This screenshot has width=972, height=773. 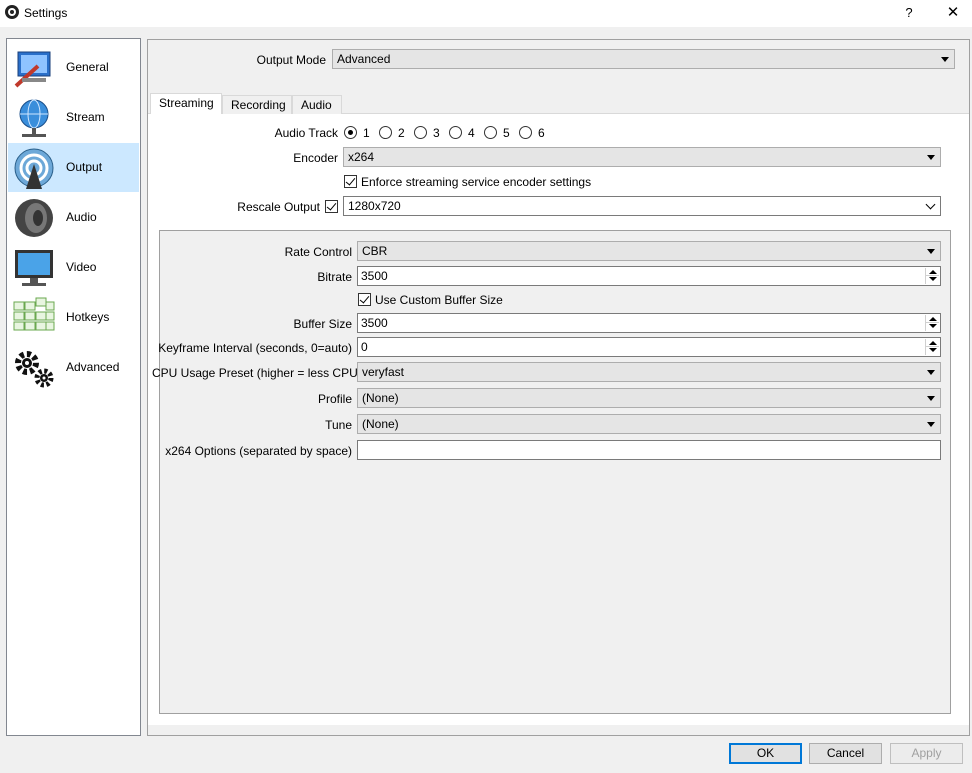 What do you see at coordinates (361, 157) in the screenshot?
I see `encoder-value: x264` at bounding box center [361, 157].